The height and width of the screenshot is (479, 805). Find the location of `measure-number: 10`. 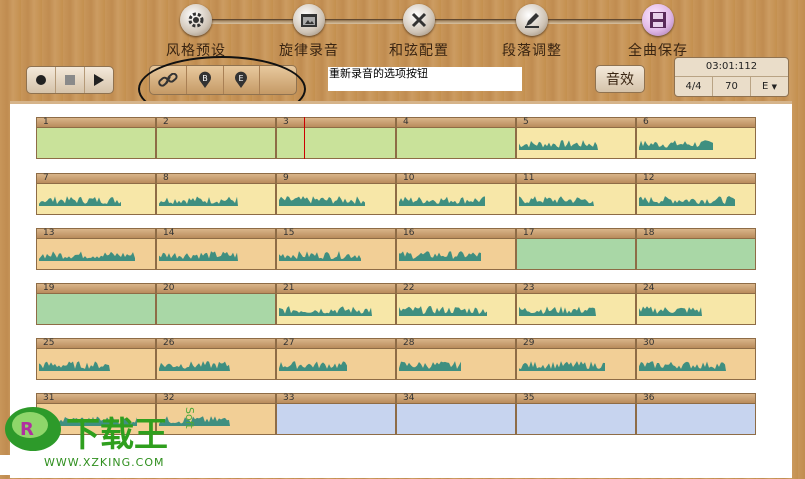

measure-number: 10 is located at coordinates (456, 179).